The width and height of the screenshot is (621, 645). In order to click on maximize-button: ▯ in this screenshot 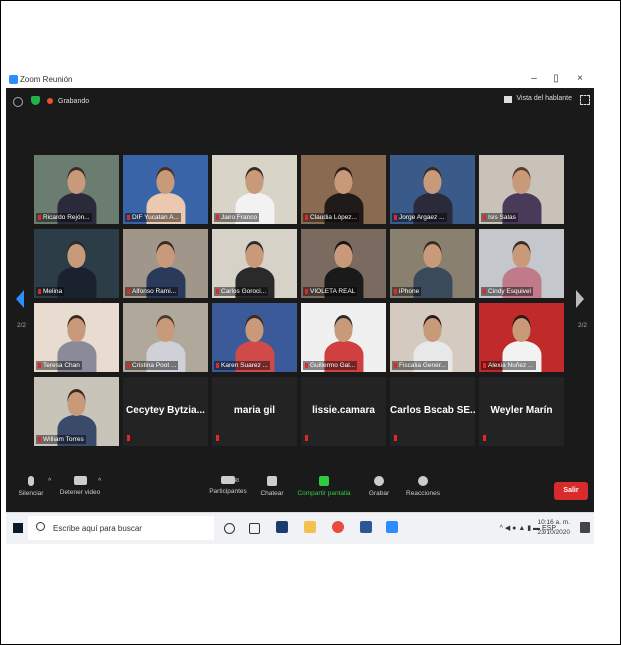, I will do `click(556, 78)`.